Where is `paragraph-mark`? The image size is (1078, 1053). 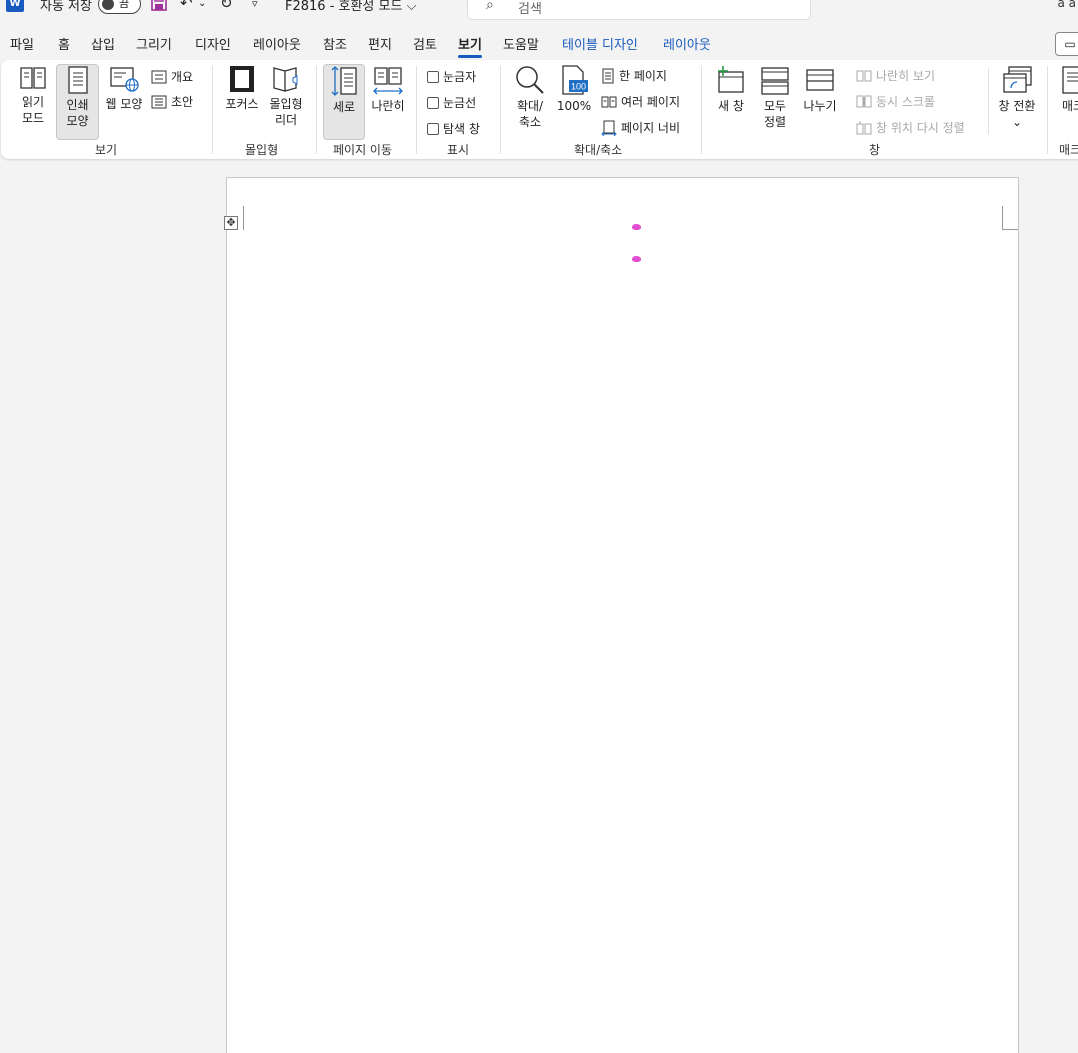 paragraph-mark is located at coordinates (636, 259).